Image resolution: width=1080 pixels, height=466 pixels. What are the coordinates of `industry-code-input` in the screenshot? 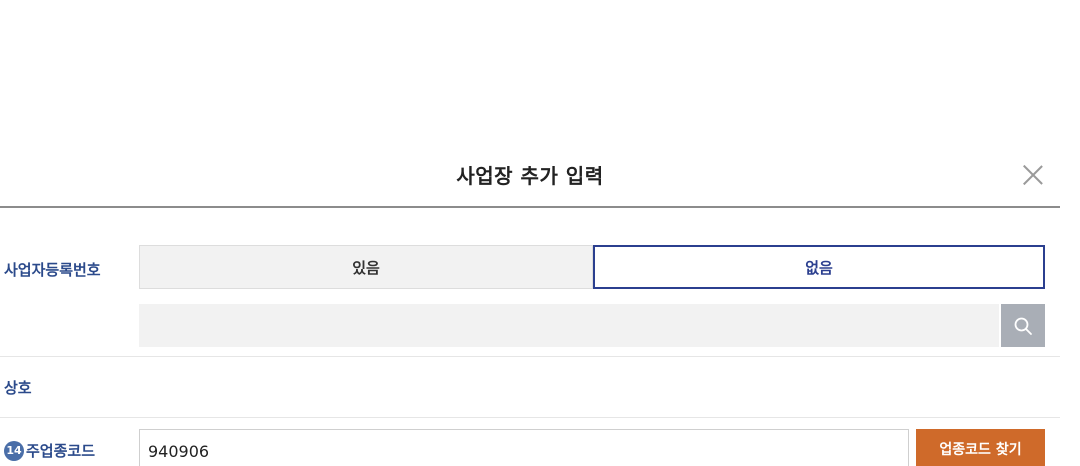 It's located at (524, 447).